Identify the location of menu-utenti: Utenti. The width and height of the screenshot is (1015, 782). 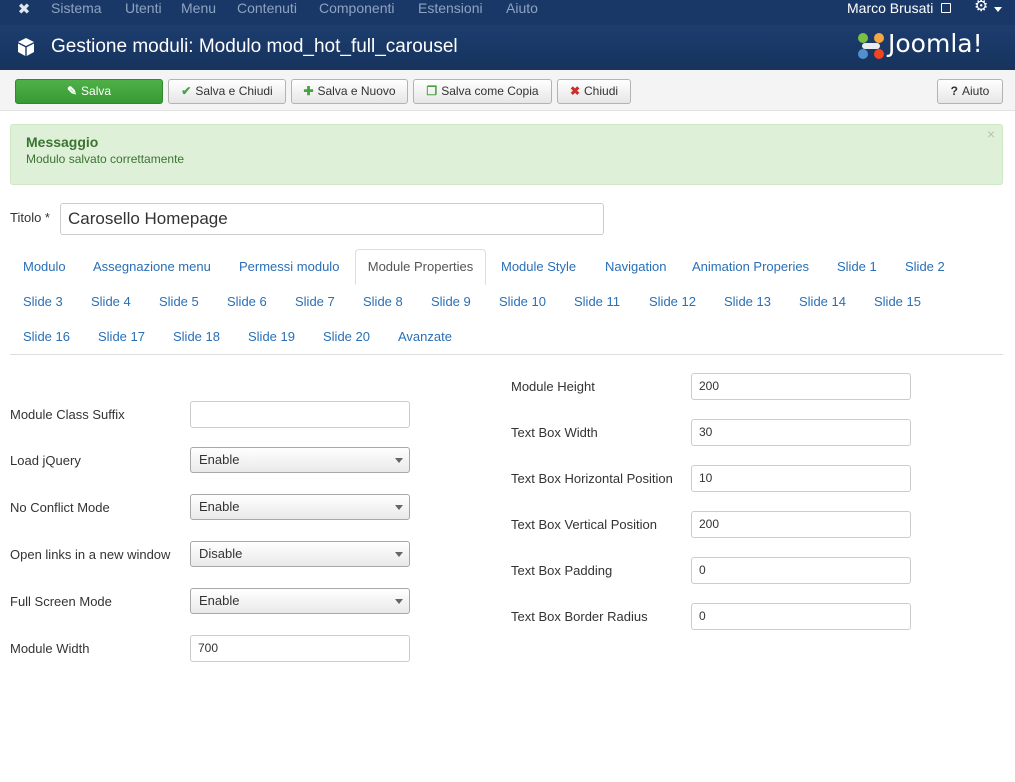
(143, 9).